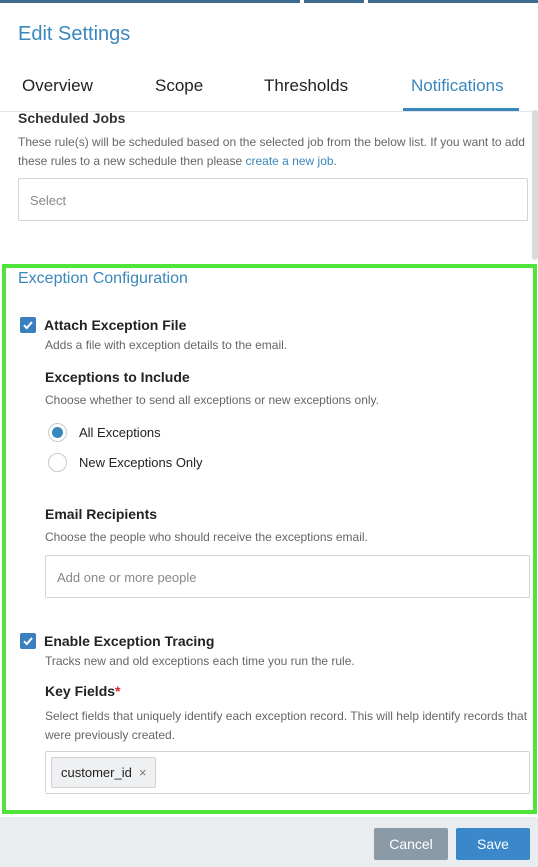 This screenshot has width=538, height=867. Describe the element at coordinates (287, 772) in the screenshot. I see `key-fields-input: customer_id ×` at that location.